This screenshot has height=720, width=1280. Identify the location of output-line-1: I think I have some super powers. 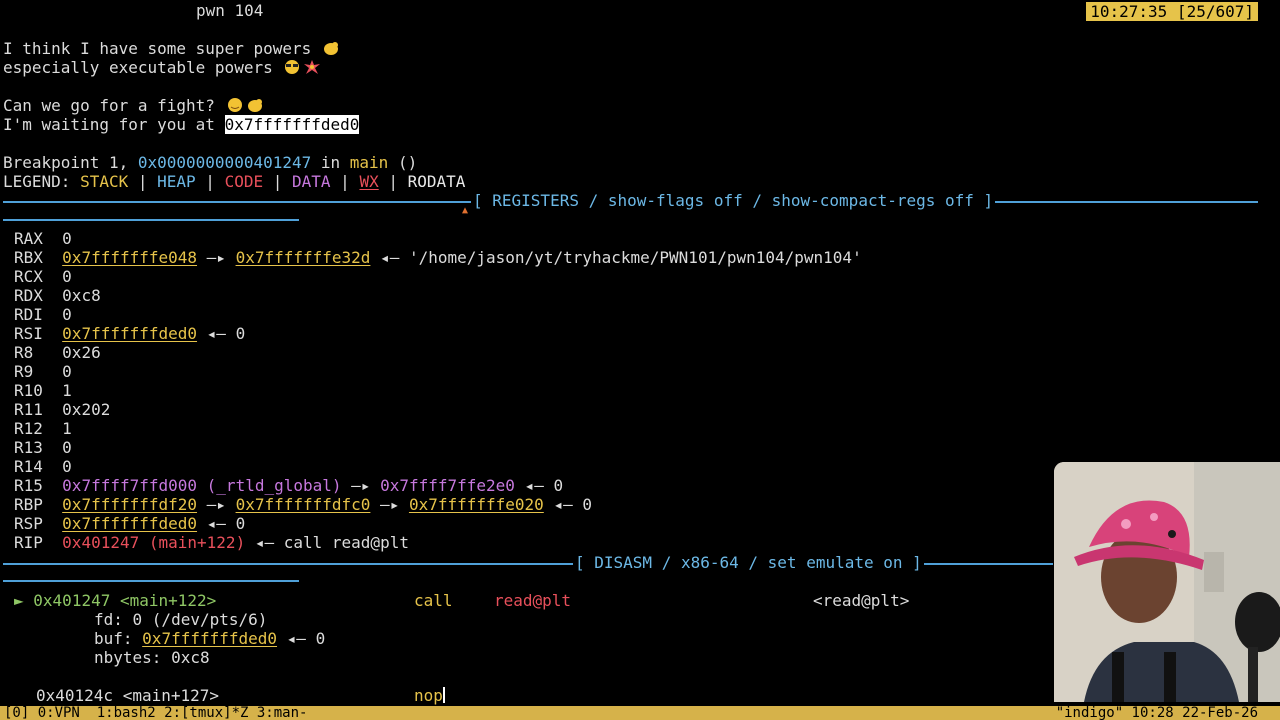
(172, 48).